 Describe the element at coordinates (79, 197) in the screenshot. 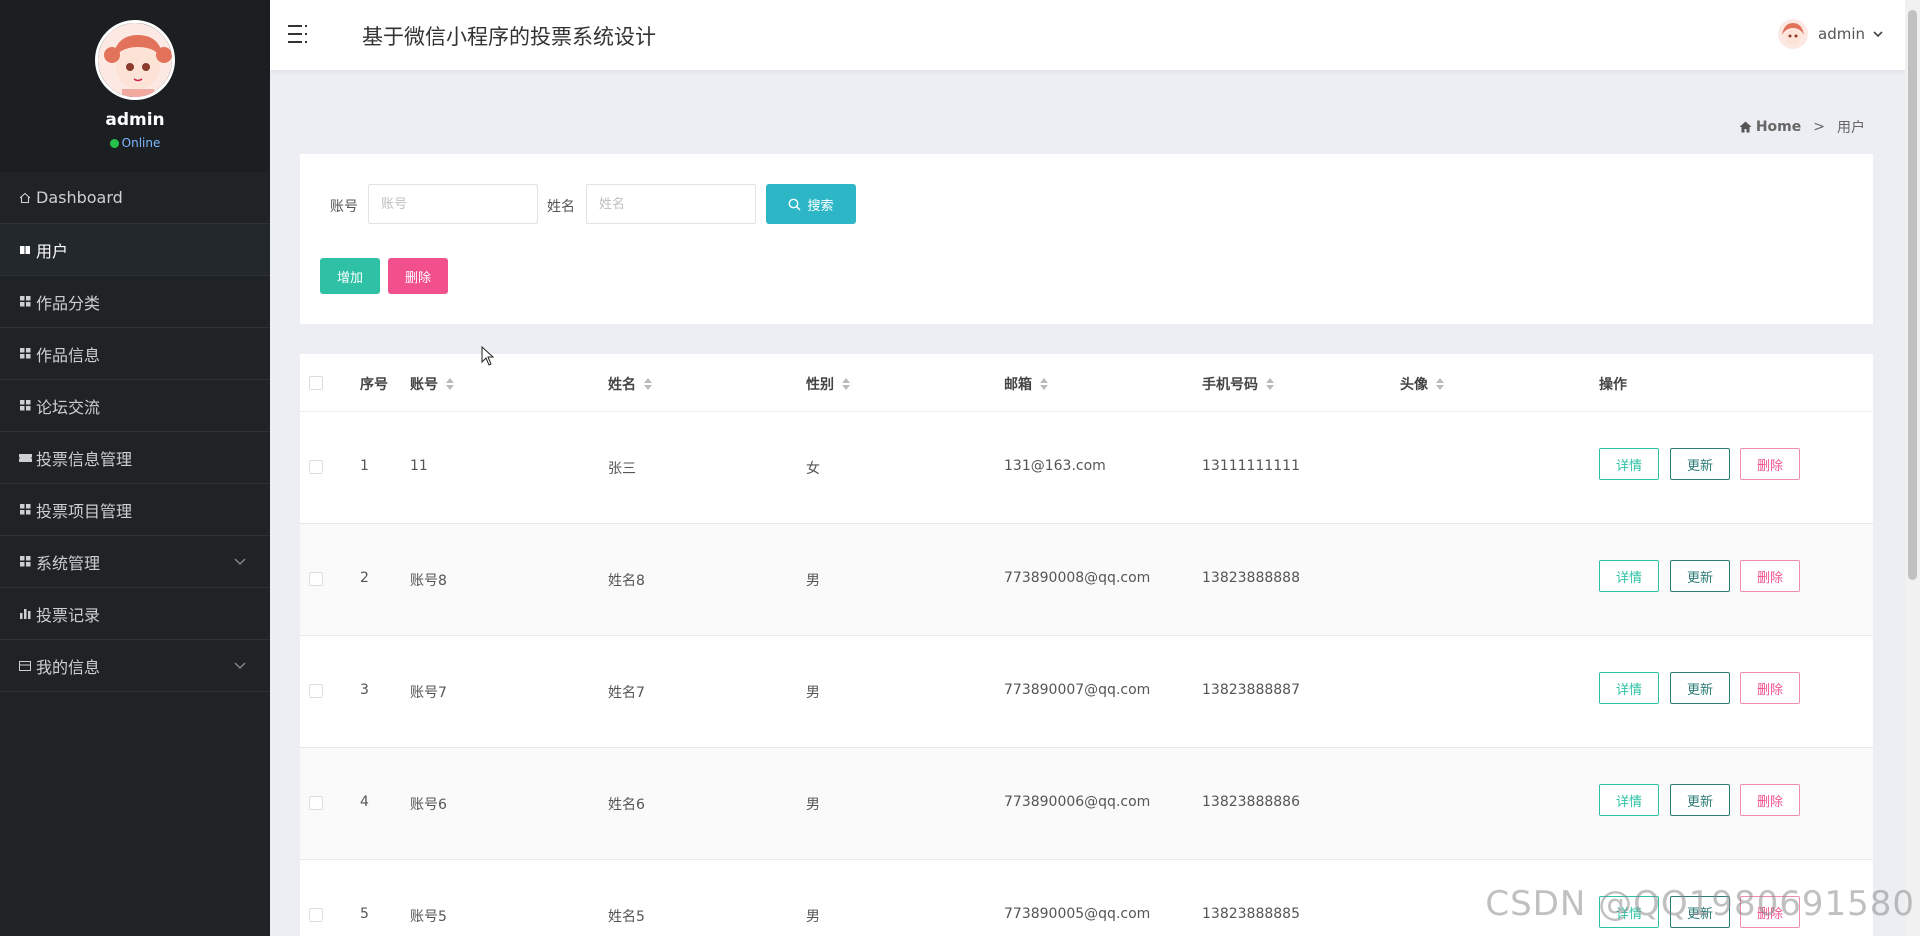

I see `sidebar-item-label: Dashboard` at that location.